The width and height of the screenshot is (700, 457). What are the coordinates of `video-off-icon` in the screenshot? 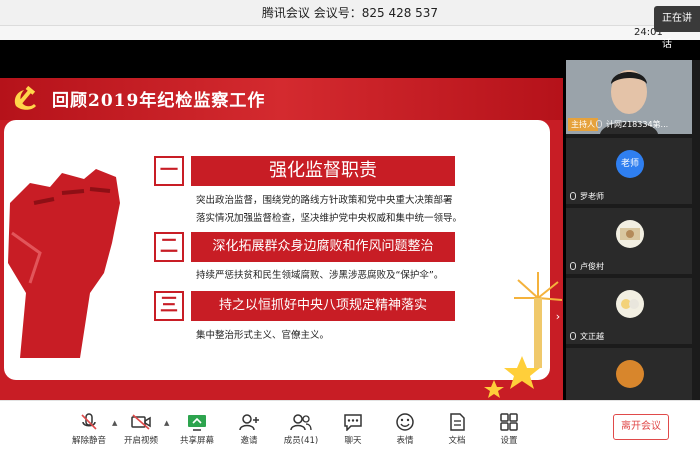 It's located at (141, 422).